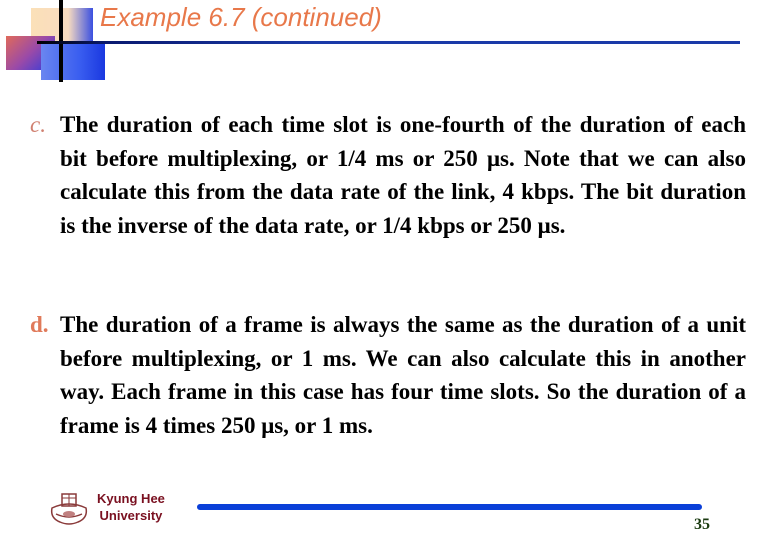 This screenshot has width=780, height=540. Describe the element at coordinates (131, 515) in the screenshot. I see `university-name-line2: University` at that location.